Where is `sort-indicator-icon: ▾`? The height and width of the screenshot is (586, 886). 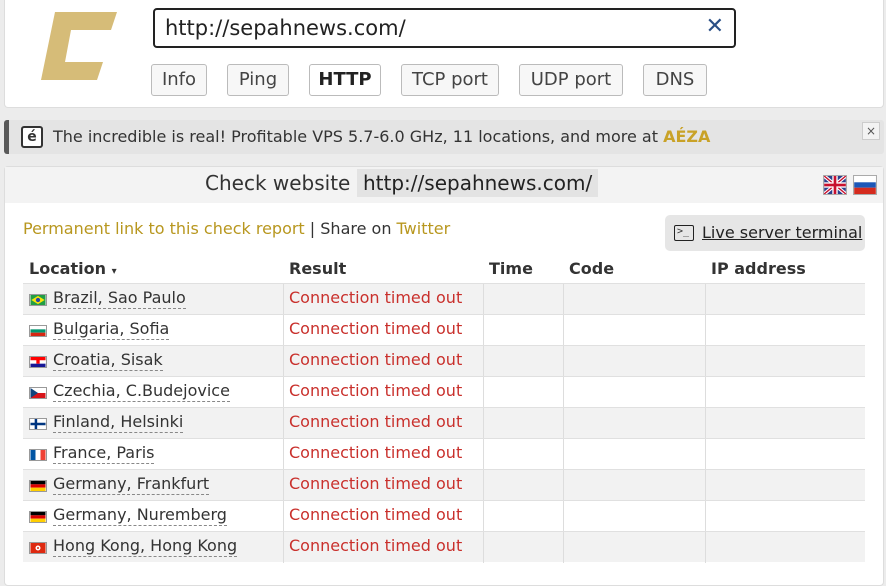
sort-indicator-icon: ▾ is located at coordinates (114, 271).